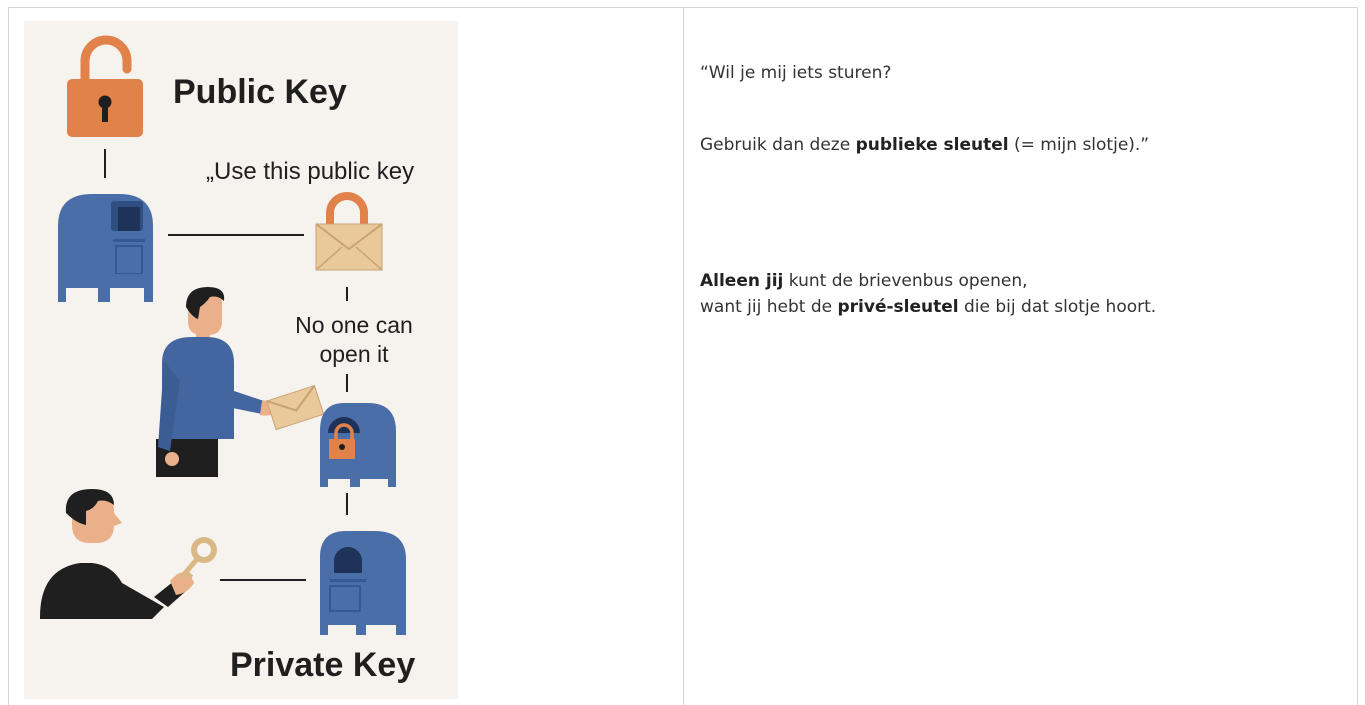 This screenshot has height=705, width=1365. I want to click on sender-person-illustration, so click(216, 382).